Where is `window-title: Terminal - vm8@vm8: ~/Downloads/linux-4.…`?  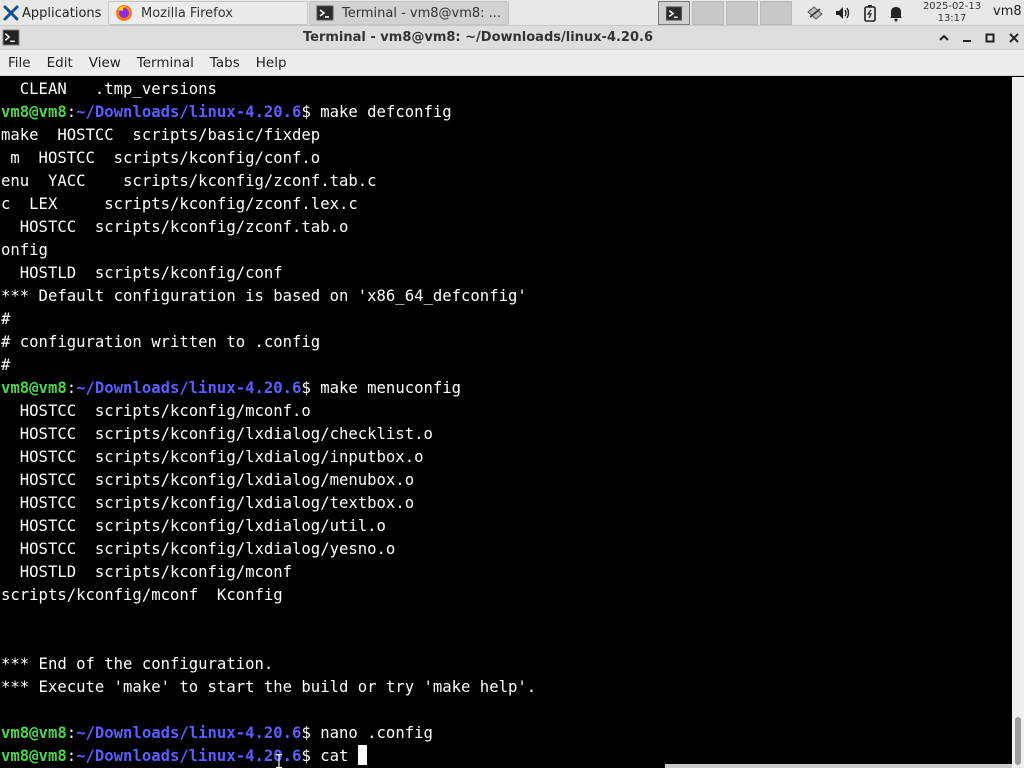 window-title: Terminal - vm8@vm8: ~/Downloads/linux-4.… is located at coordinates (478, 37).